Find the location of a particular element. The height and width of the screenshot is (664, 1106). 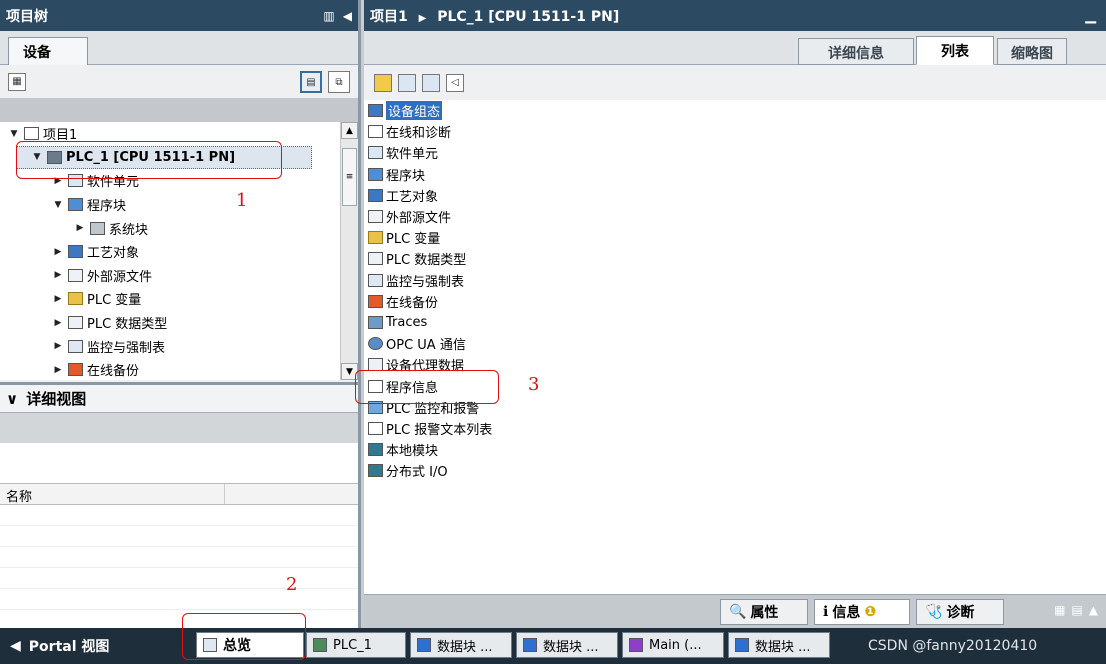

list-item: PLC 报警文本列表 is located at coordinates (734, 428).